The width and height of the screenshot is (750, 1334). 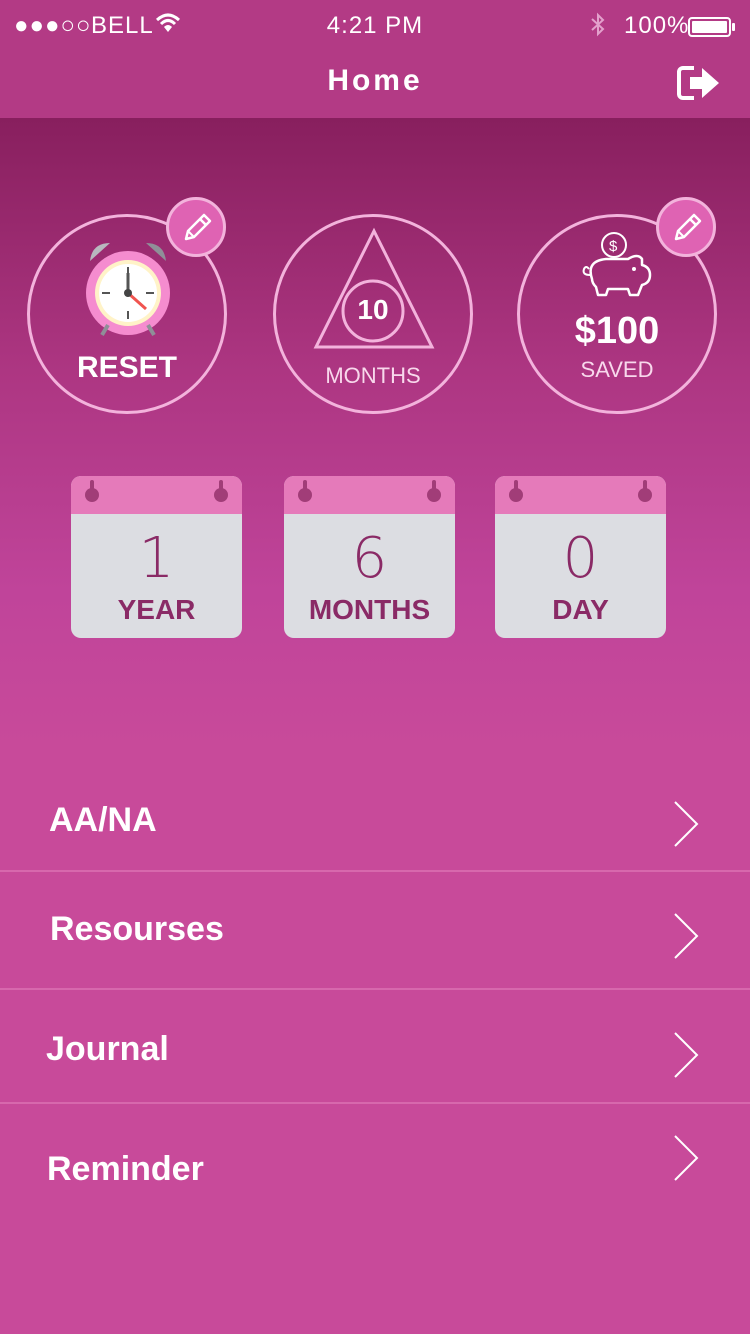 I want to click on saved-amount: $100, so click(x=617, y=331).